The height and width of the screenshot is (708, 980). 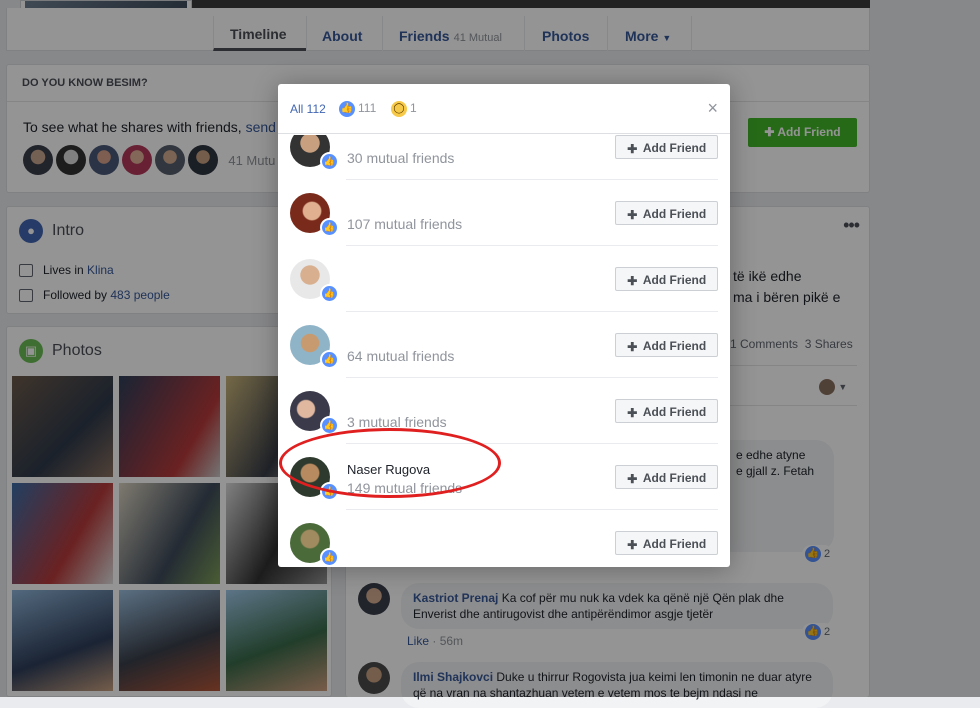 I want to click on list-item: 👍 30 mutual friends ✚ Add Friend, so click(x=504, y=157).